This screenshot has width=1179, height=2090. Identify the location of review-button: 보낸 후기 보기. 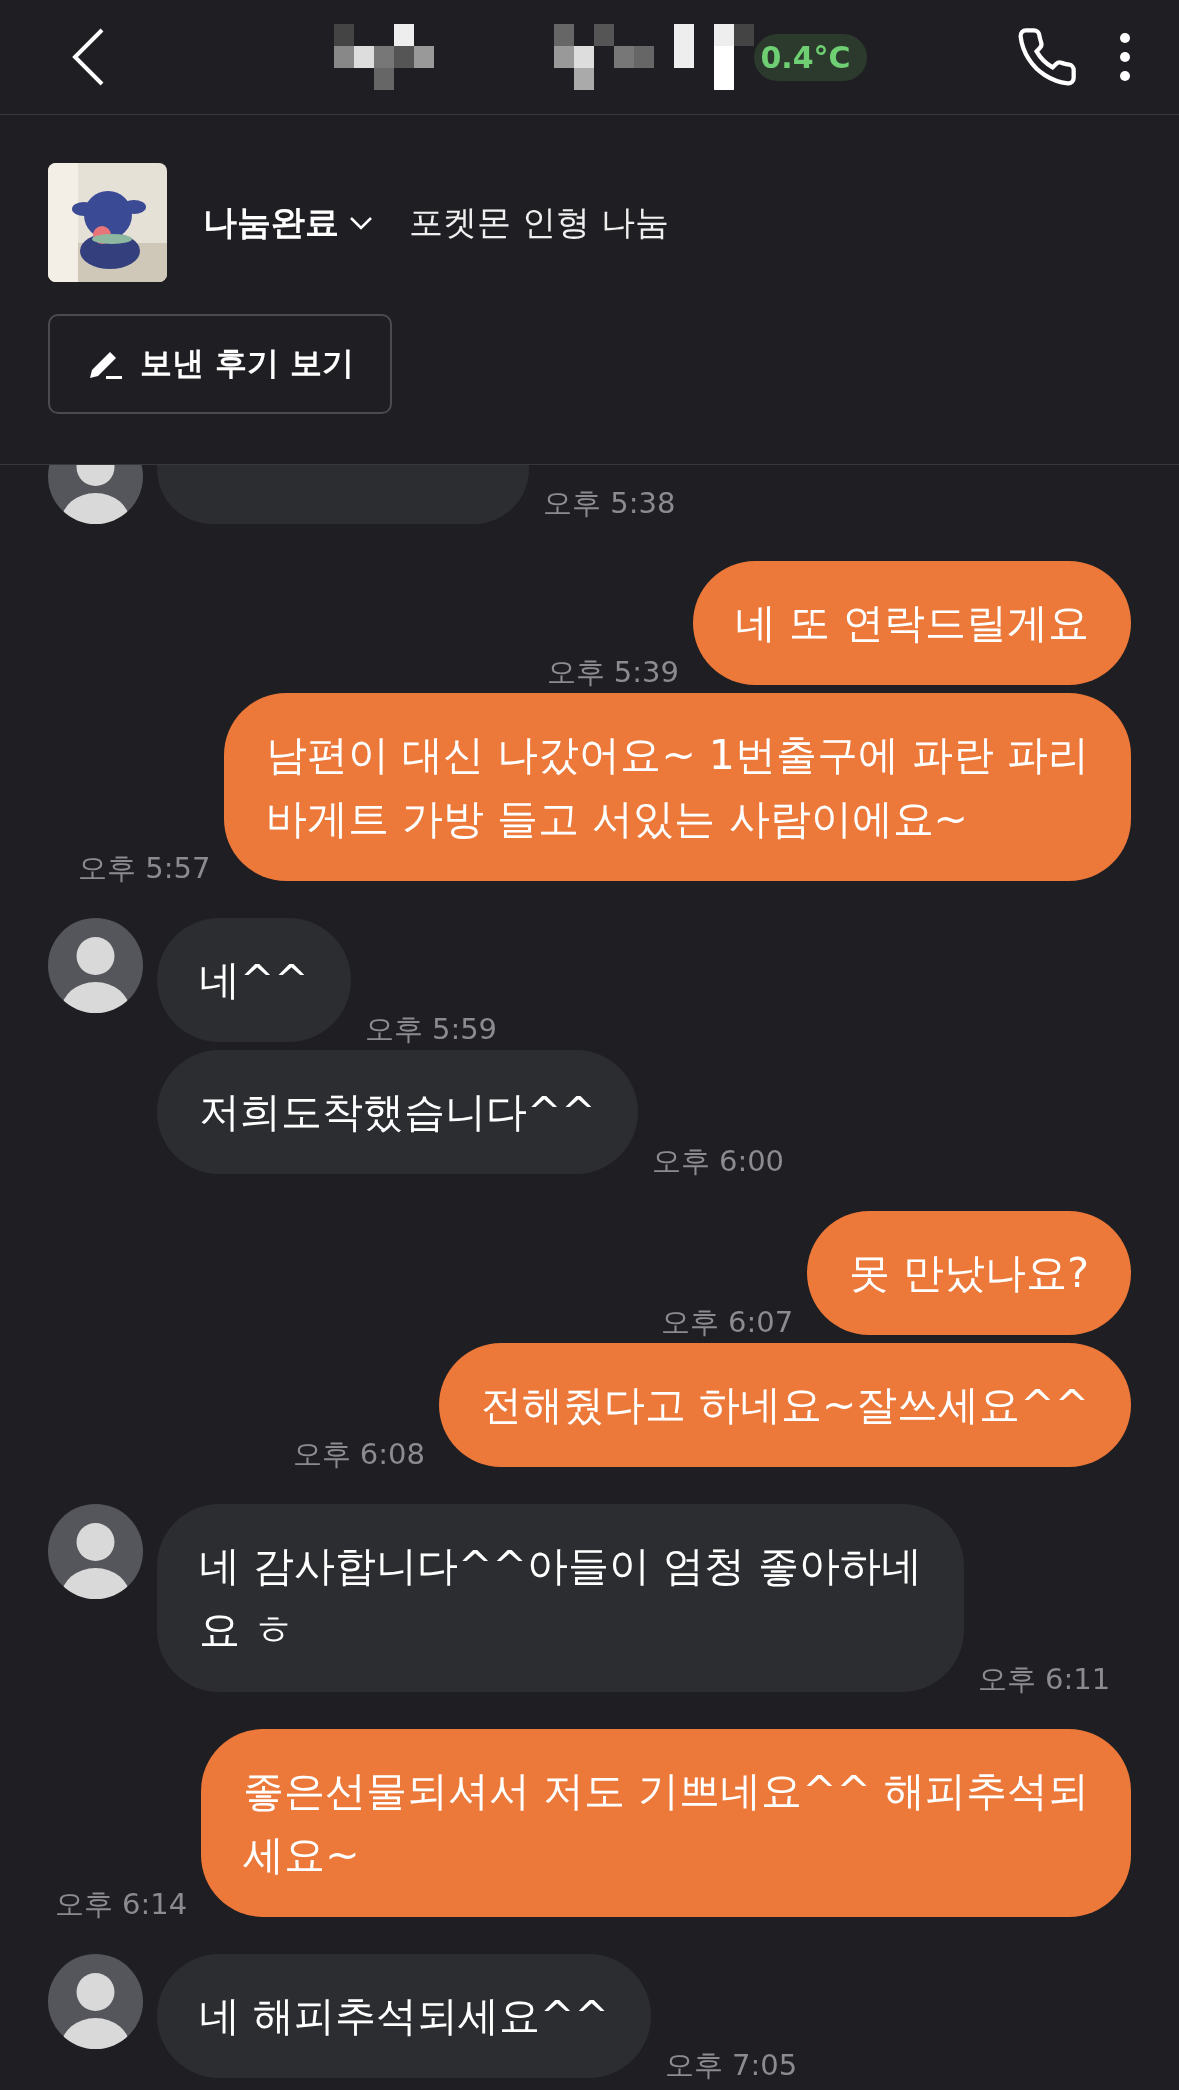
(220, 364).